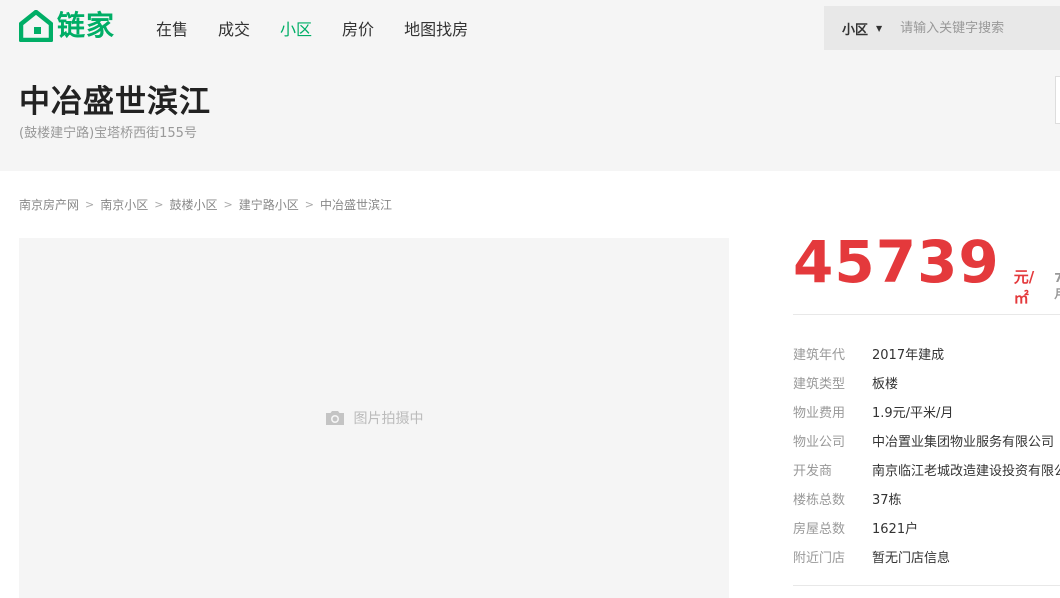  What do you see at coordinates (327, 28) in the screenshot?
I see `main-nav: 在售 成交 小区 房价 地图找房` at bounding box center [327, 28].